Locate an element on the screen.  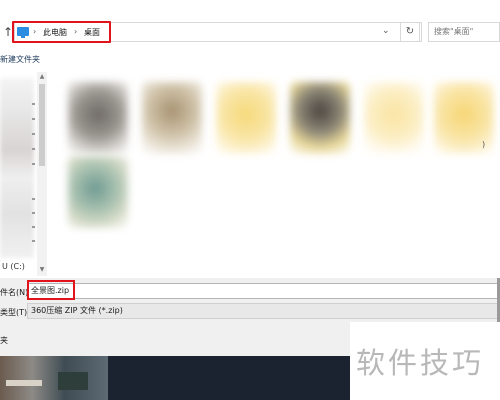
refresh-icon: ↻ is located at coordinates (410, 31).